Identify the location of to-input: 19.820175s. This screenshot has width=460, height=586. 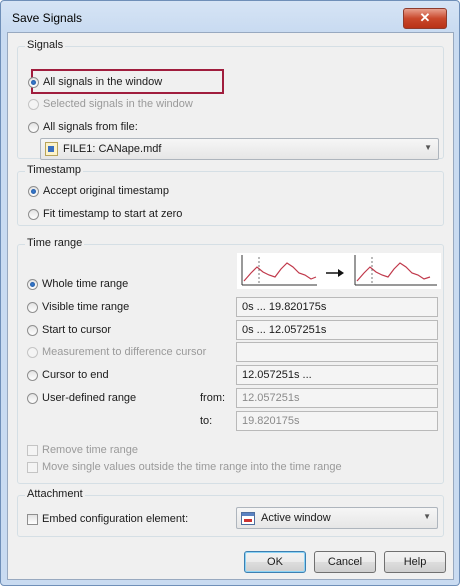
(337, 421).